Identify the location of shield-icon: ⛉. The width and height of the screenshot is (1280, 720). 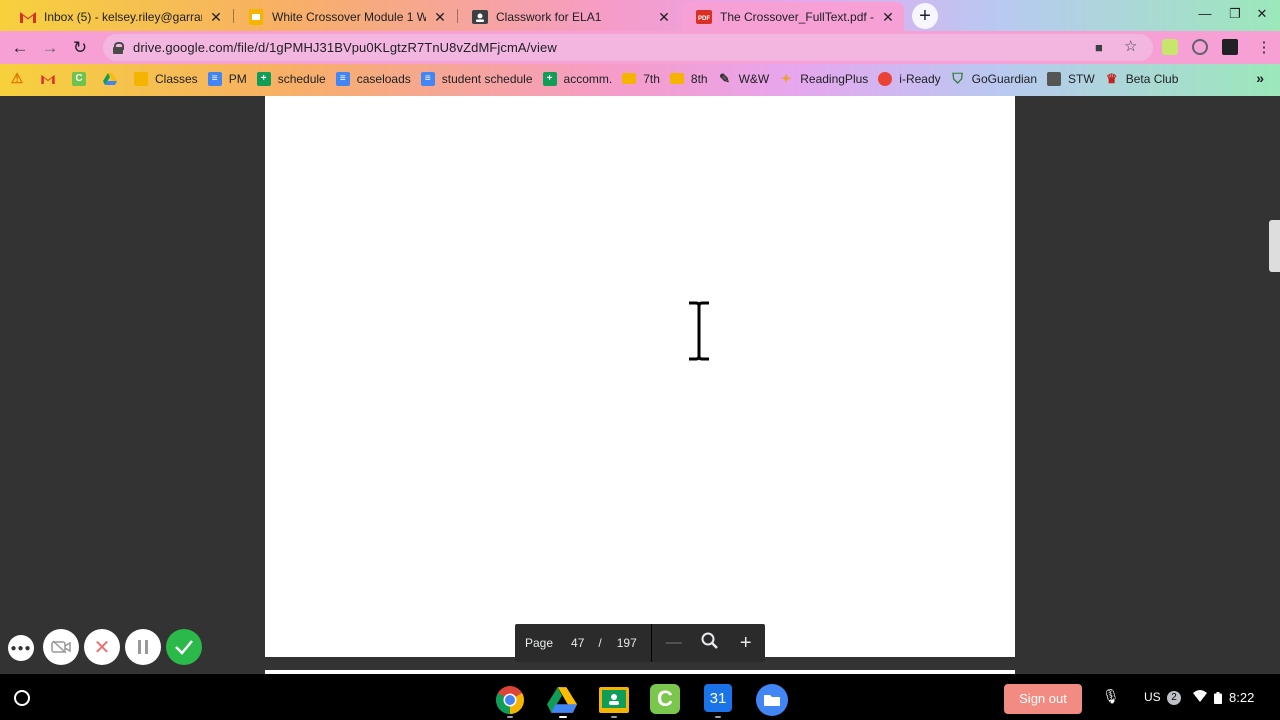
(957, 78).